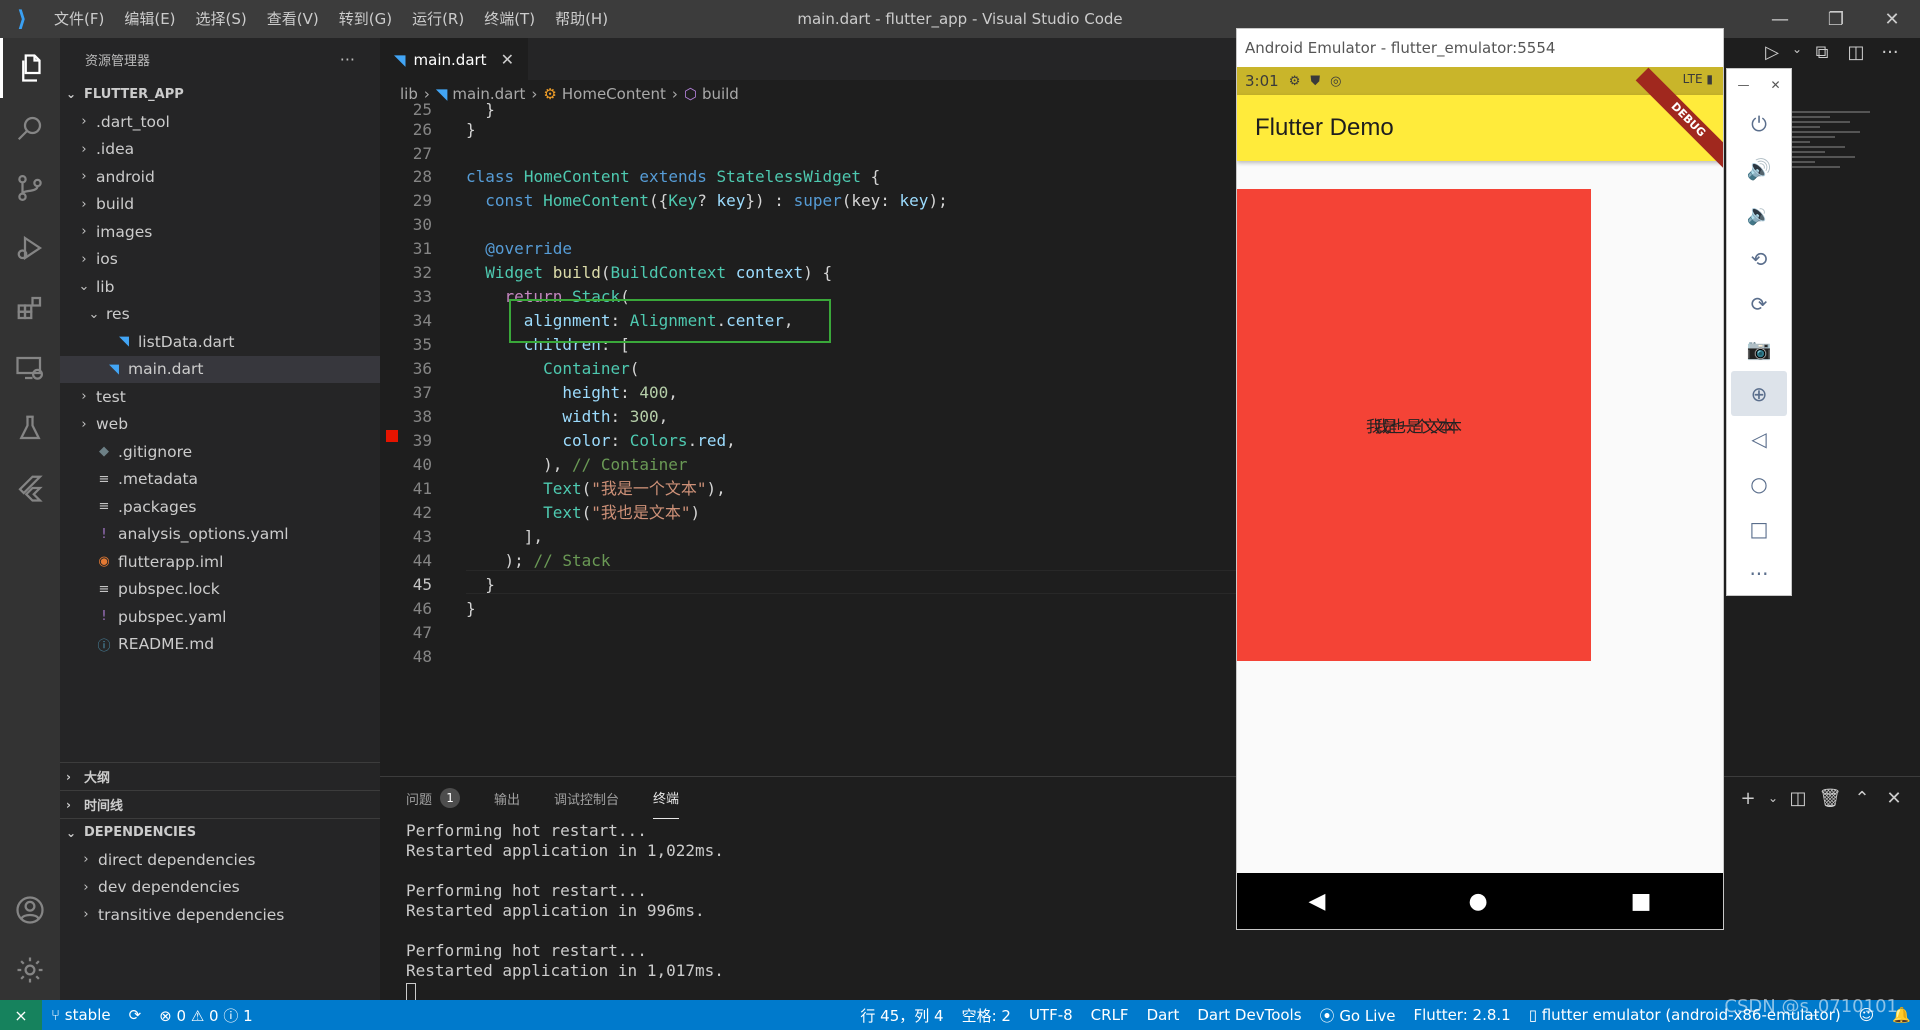 The height and width of the screenshot is (1030, 1920). What do you see at coordinates (220, 507) in the screenshot?
I see `tree-item: ≡ .packages` at bounding box center [220, 507].